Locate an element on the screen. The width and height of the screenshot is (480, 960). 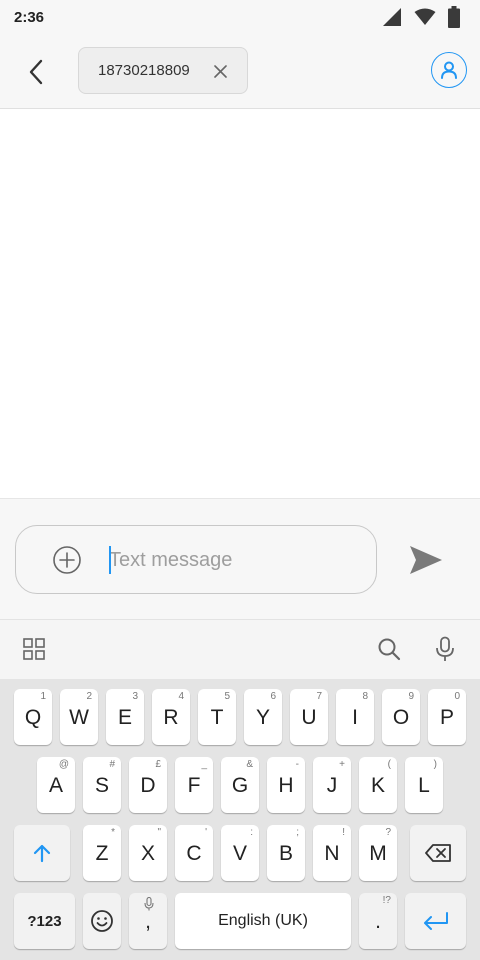
backspace-key is located at coordinates (438, 853).